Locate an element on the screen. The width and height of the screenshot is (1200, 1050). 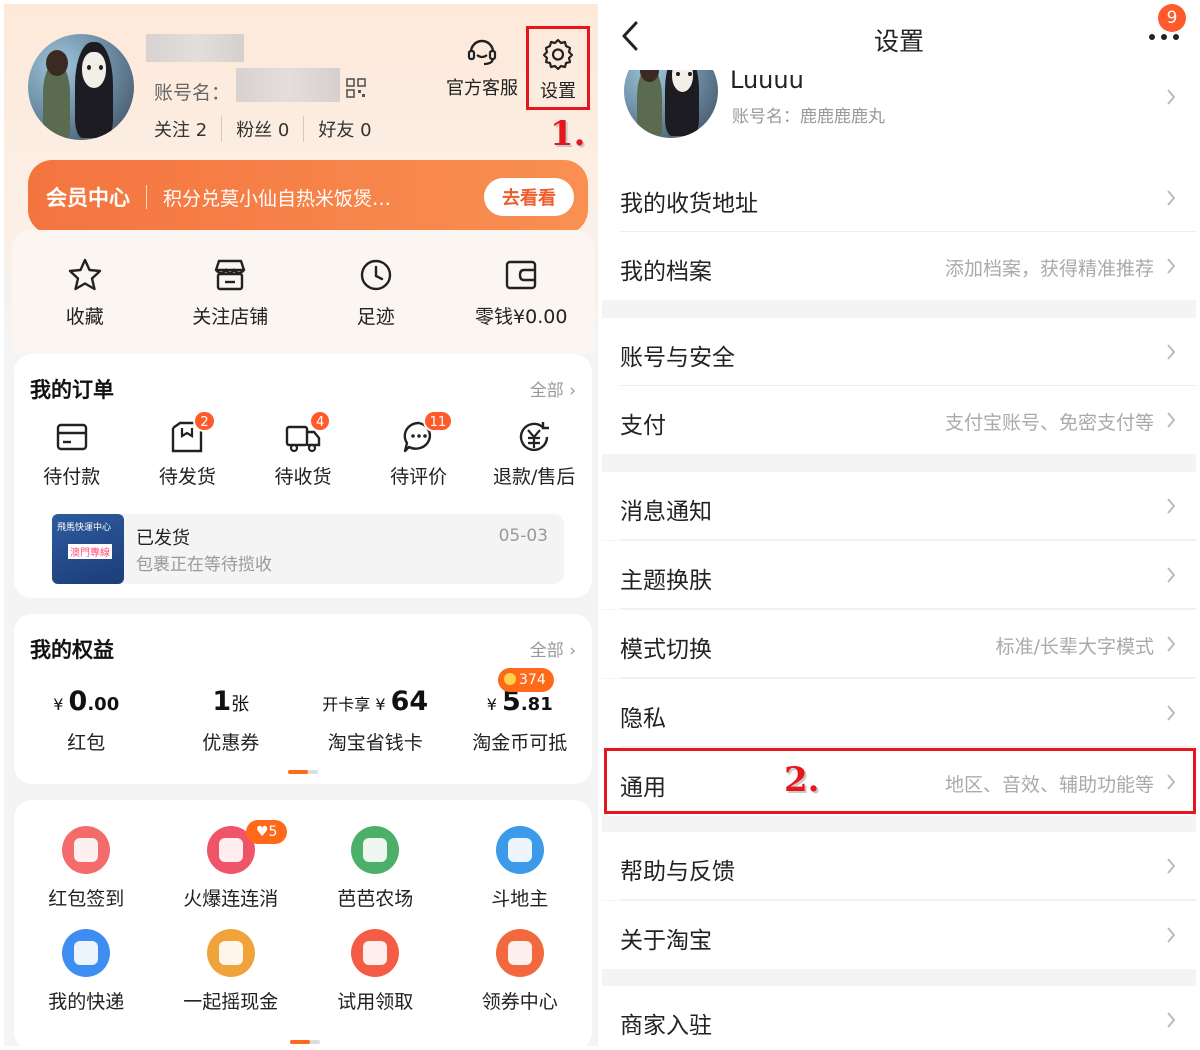
app-shake-cash: 一起摇现金 is located at coordinates (231, 971).